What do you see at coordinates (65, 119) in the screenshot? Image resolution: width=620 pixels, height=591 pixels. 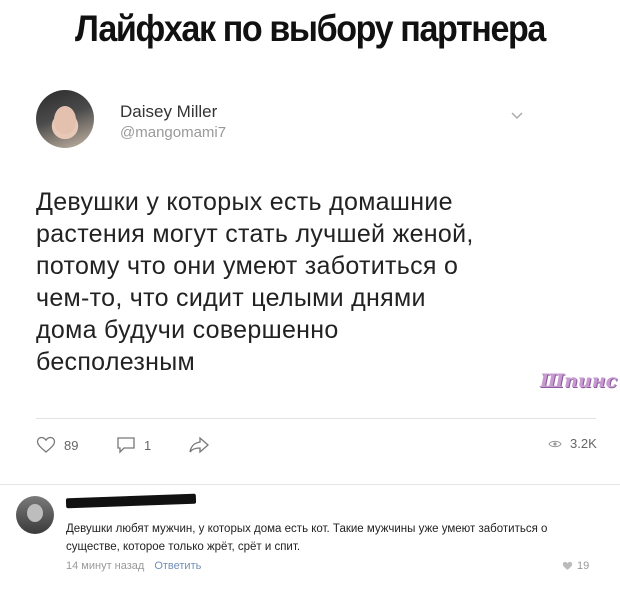 I see `avatar` at bounding box center [65, 119].